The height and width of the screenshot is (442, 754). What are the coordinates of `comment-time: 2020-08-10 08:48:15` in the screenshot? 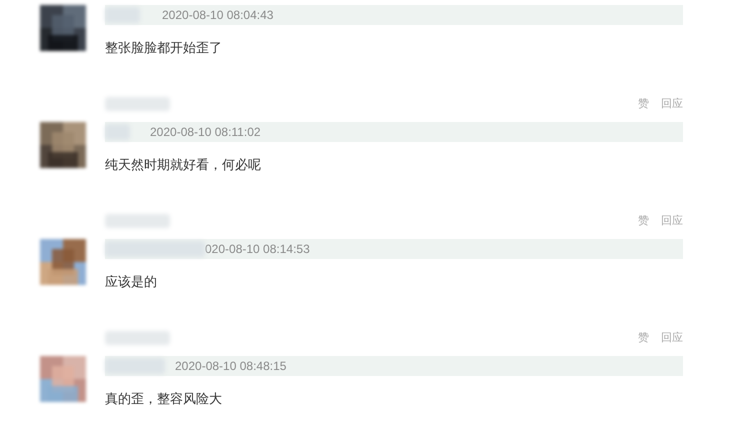 It's located at (230, 366).